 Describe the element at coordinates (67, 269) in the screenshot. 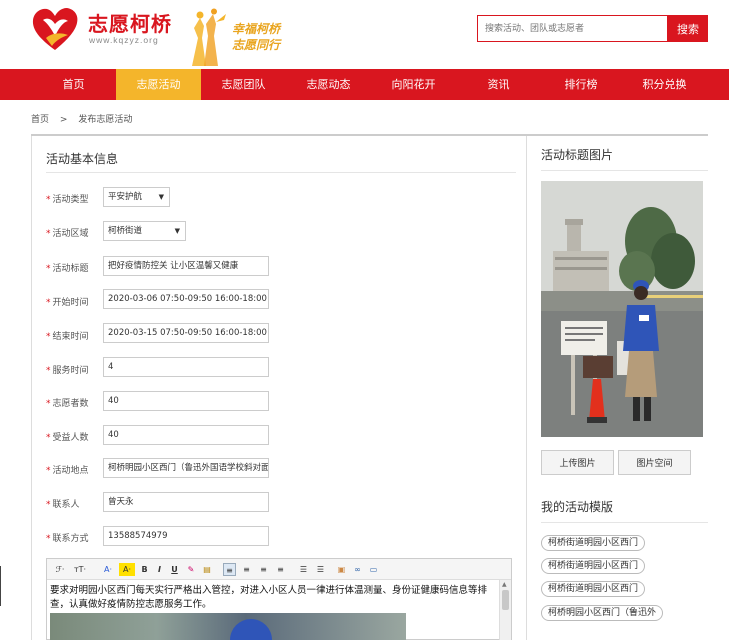

I see `label-title: * 活动标题` at that location.